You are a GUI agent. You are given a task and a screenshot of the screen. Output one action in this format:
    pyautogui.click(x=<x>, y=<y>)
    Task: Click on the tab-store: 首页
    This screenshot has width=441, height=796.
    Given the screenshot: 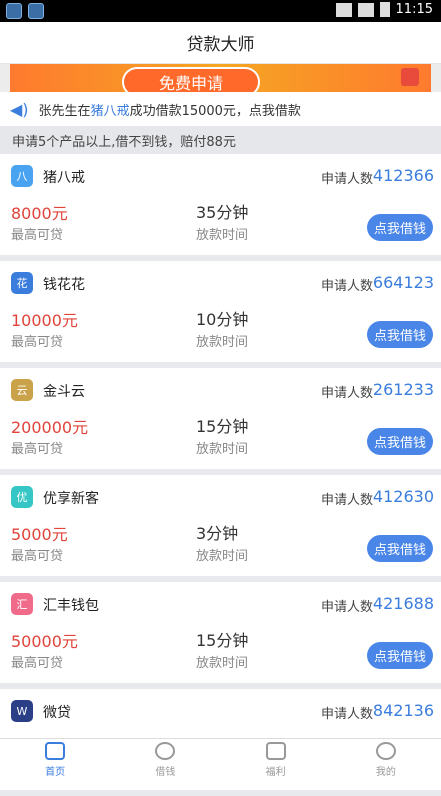 What is the action you would take?
    pyautogui.click(x=55, y=760)
    